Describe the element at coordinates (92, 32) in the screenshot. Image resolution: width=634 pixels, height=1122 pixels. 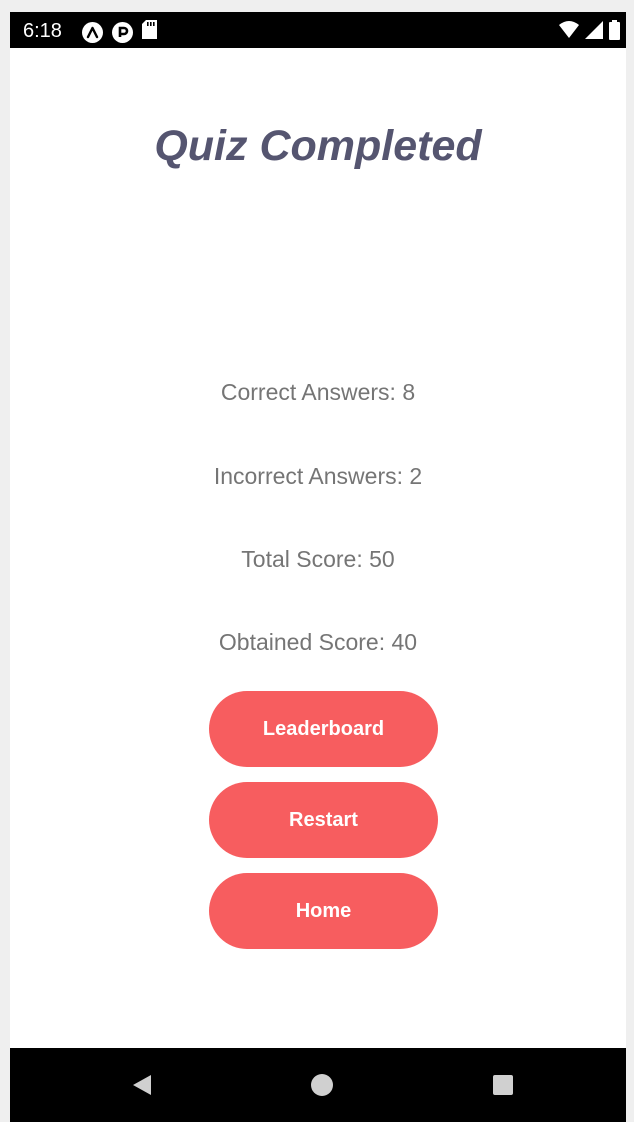
I see `expo-icon` at that location.